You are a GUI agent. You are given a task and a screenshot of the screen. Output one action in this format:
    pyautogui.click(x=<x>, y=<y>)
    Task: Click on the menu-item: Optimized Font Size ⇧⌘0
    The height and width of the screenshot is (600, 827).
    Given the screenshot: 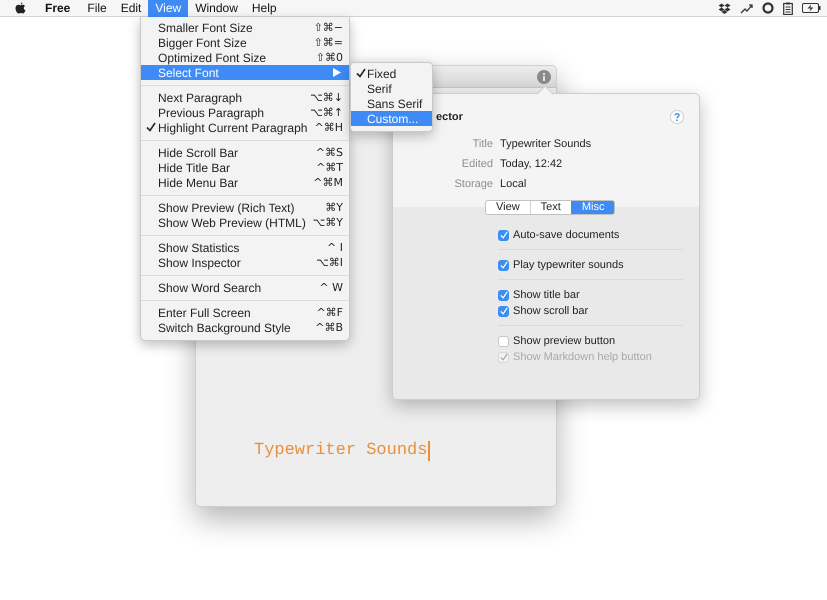 What is the action you would take?
    pyautogui.click(x=245, y=57)
    